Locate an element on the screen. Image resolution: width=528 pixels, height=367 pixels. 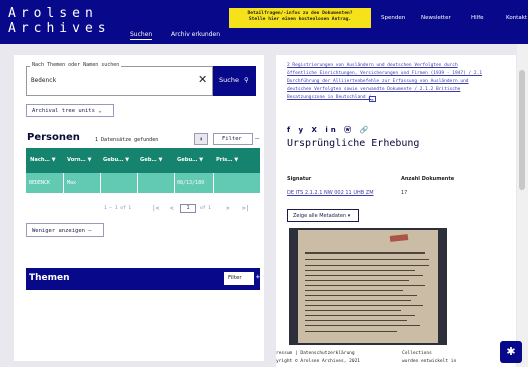
nav-hilfe: Hilfe is located at coordinates (477, 18).